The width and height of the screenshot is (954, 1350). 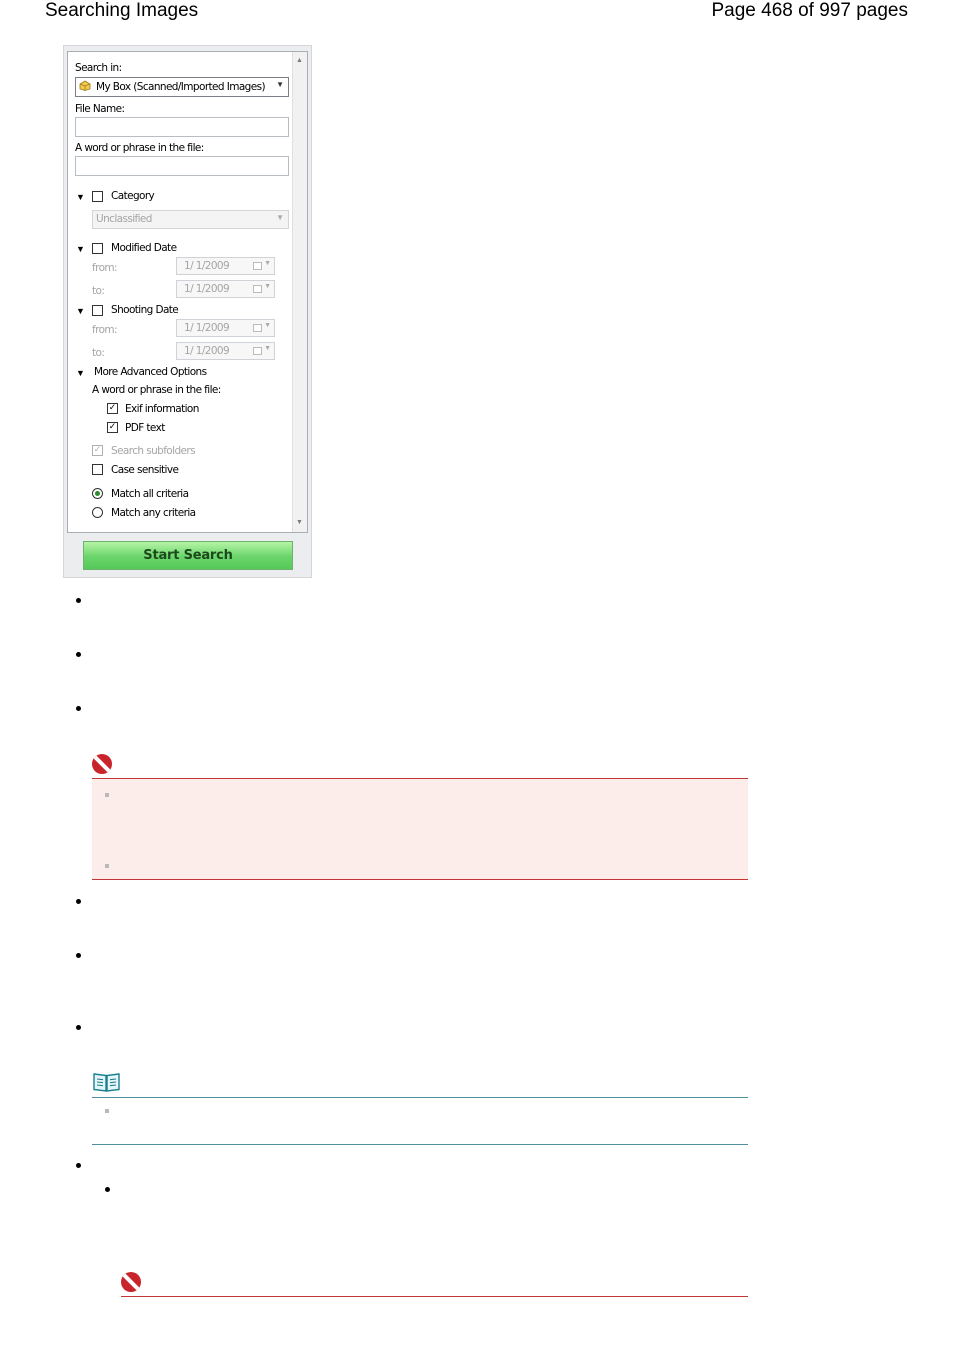 What do you see at coordinates (162, 409) in the screenshot?
I see `exif-label: Exif information` at bounding box center [162, 409].